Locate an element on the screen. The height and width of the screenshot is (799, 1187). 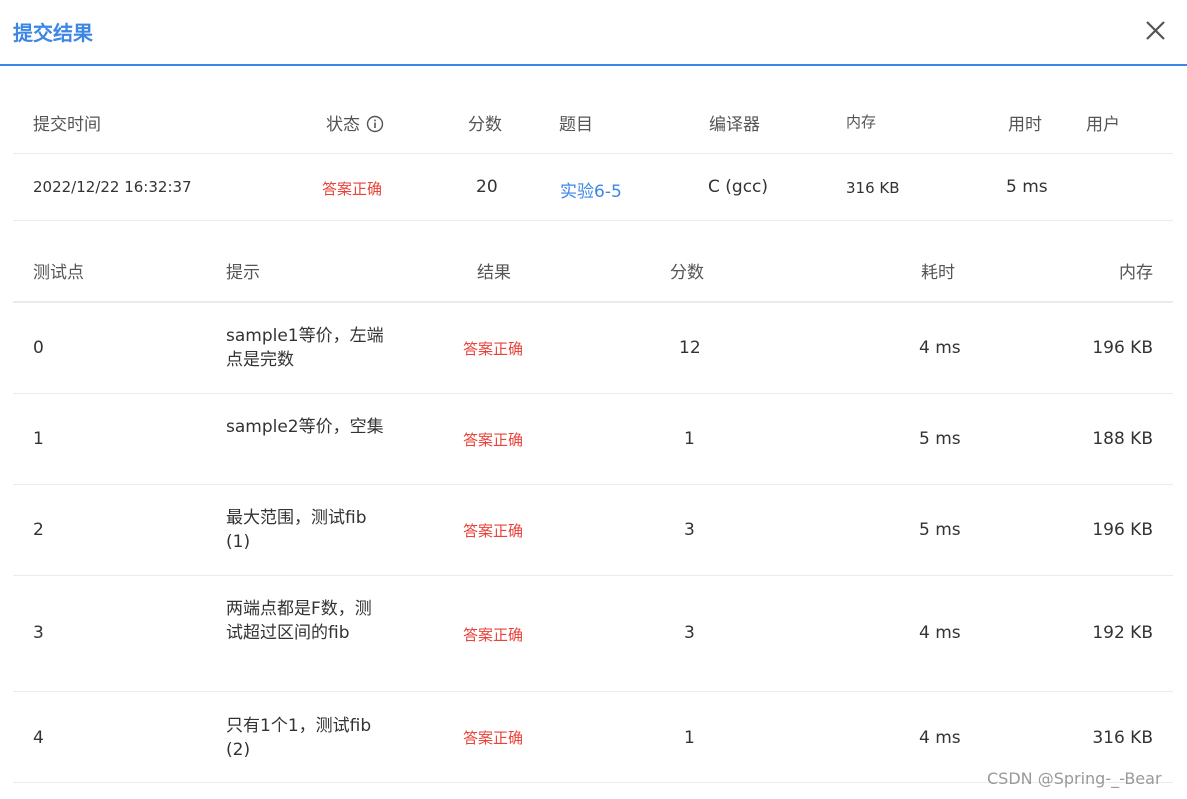
test-id: 2 is located at coordinates (38, 530).